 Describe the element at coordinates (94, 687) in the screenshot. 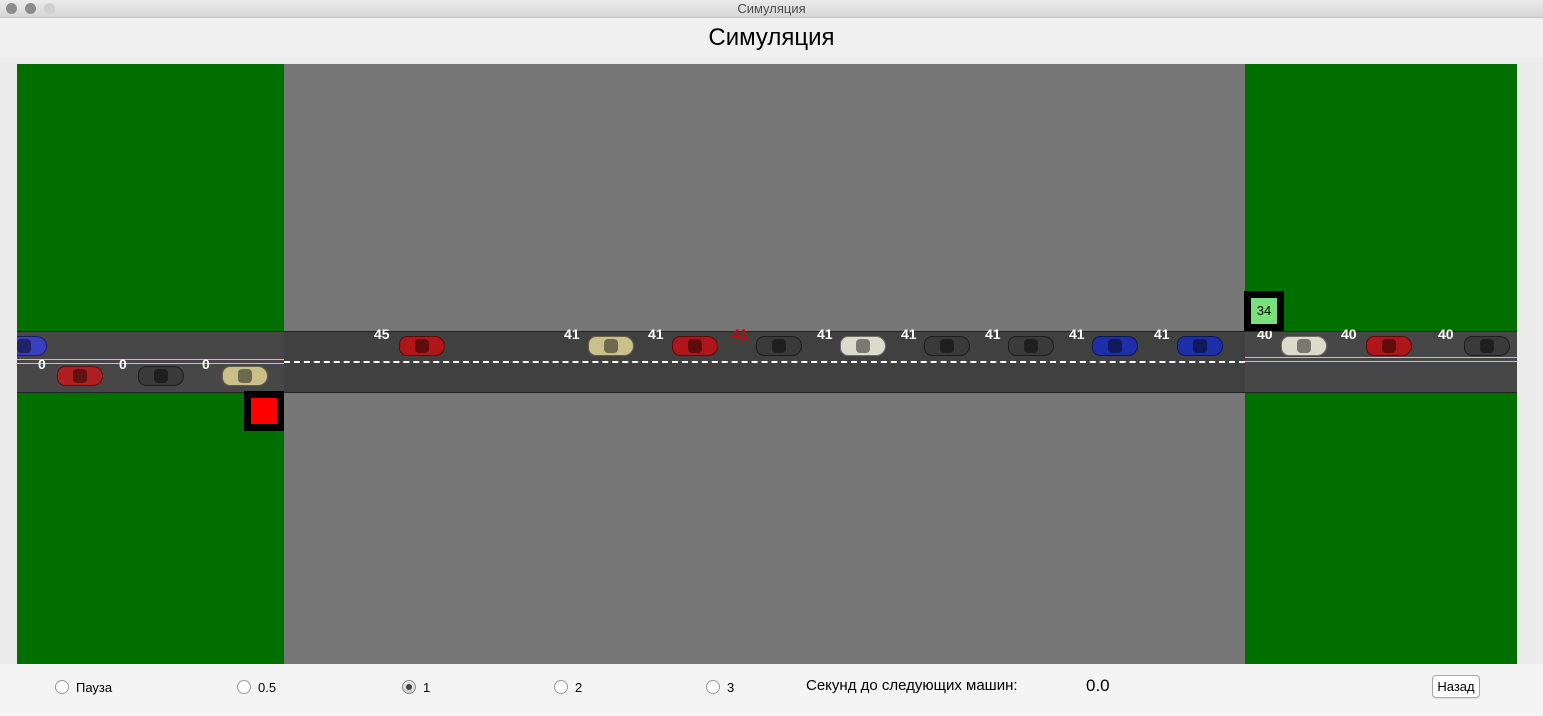

I see `speed-option-label: Пауза` at that location.